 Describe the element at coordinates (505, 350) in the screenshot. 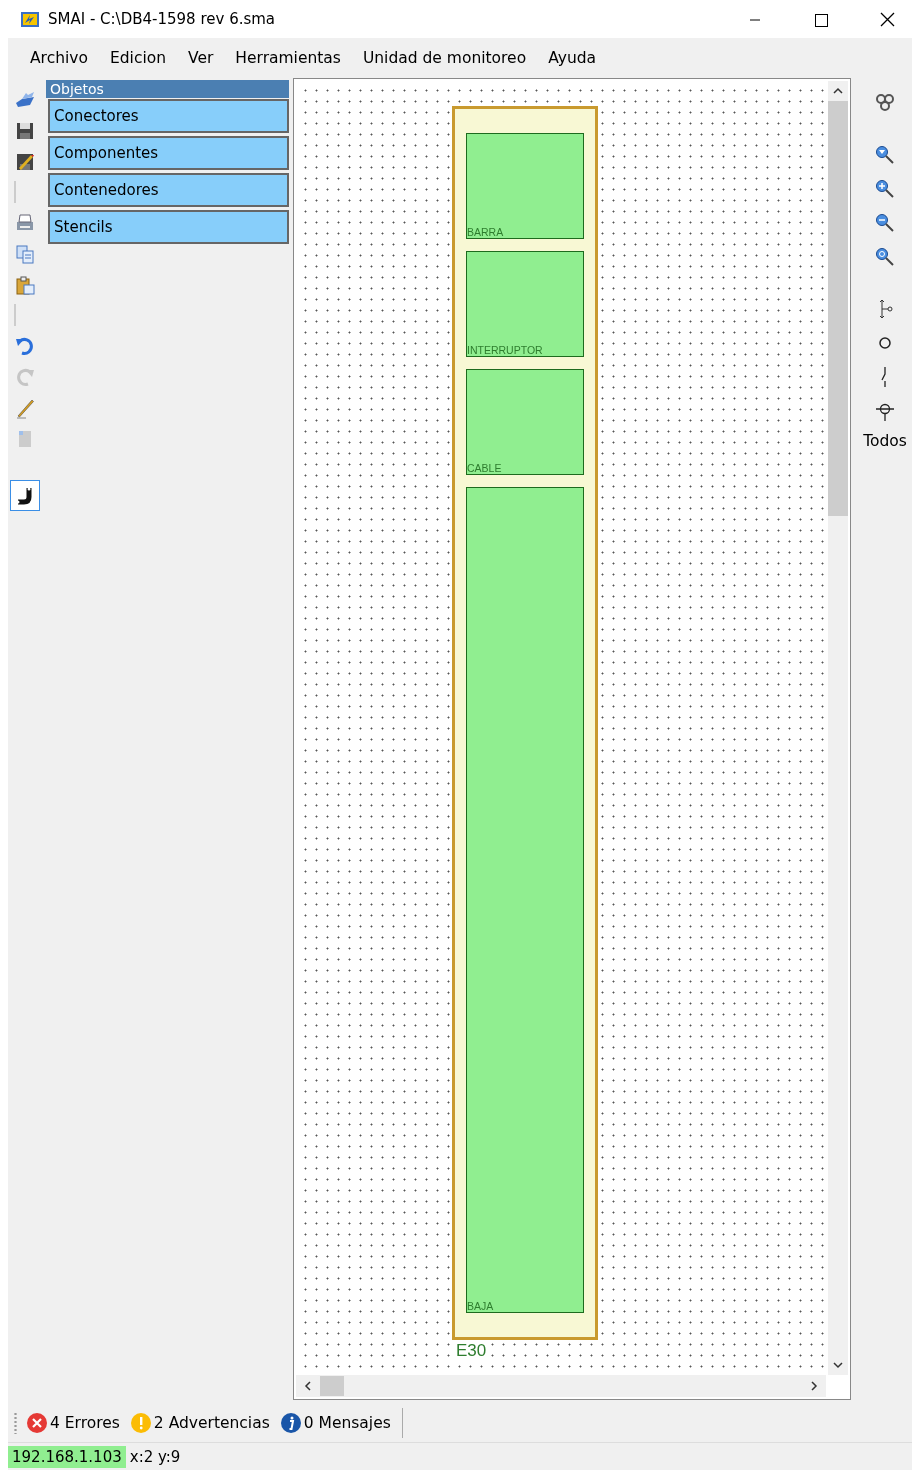

I see `component-label: INTERRUPTOR` at that location.